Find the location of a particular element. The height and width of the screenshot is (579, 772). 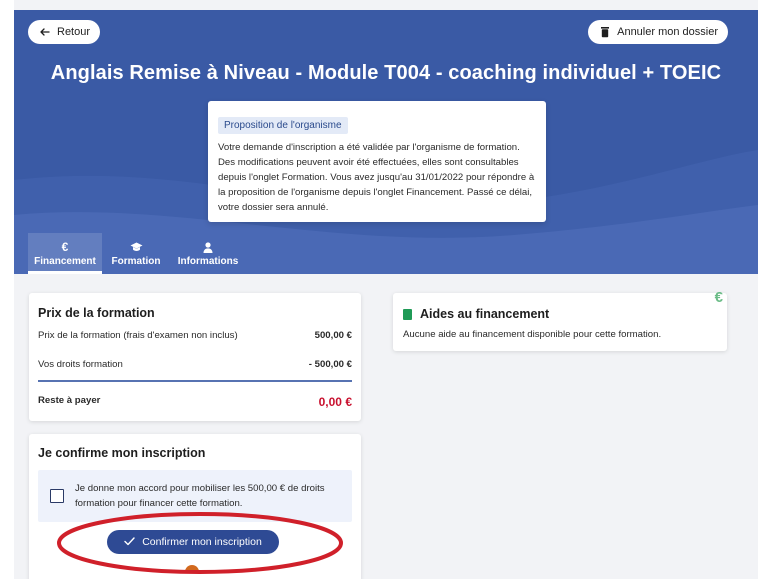

aid-card-heading: Aides au financement is located at coordinates (560, 314).